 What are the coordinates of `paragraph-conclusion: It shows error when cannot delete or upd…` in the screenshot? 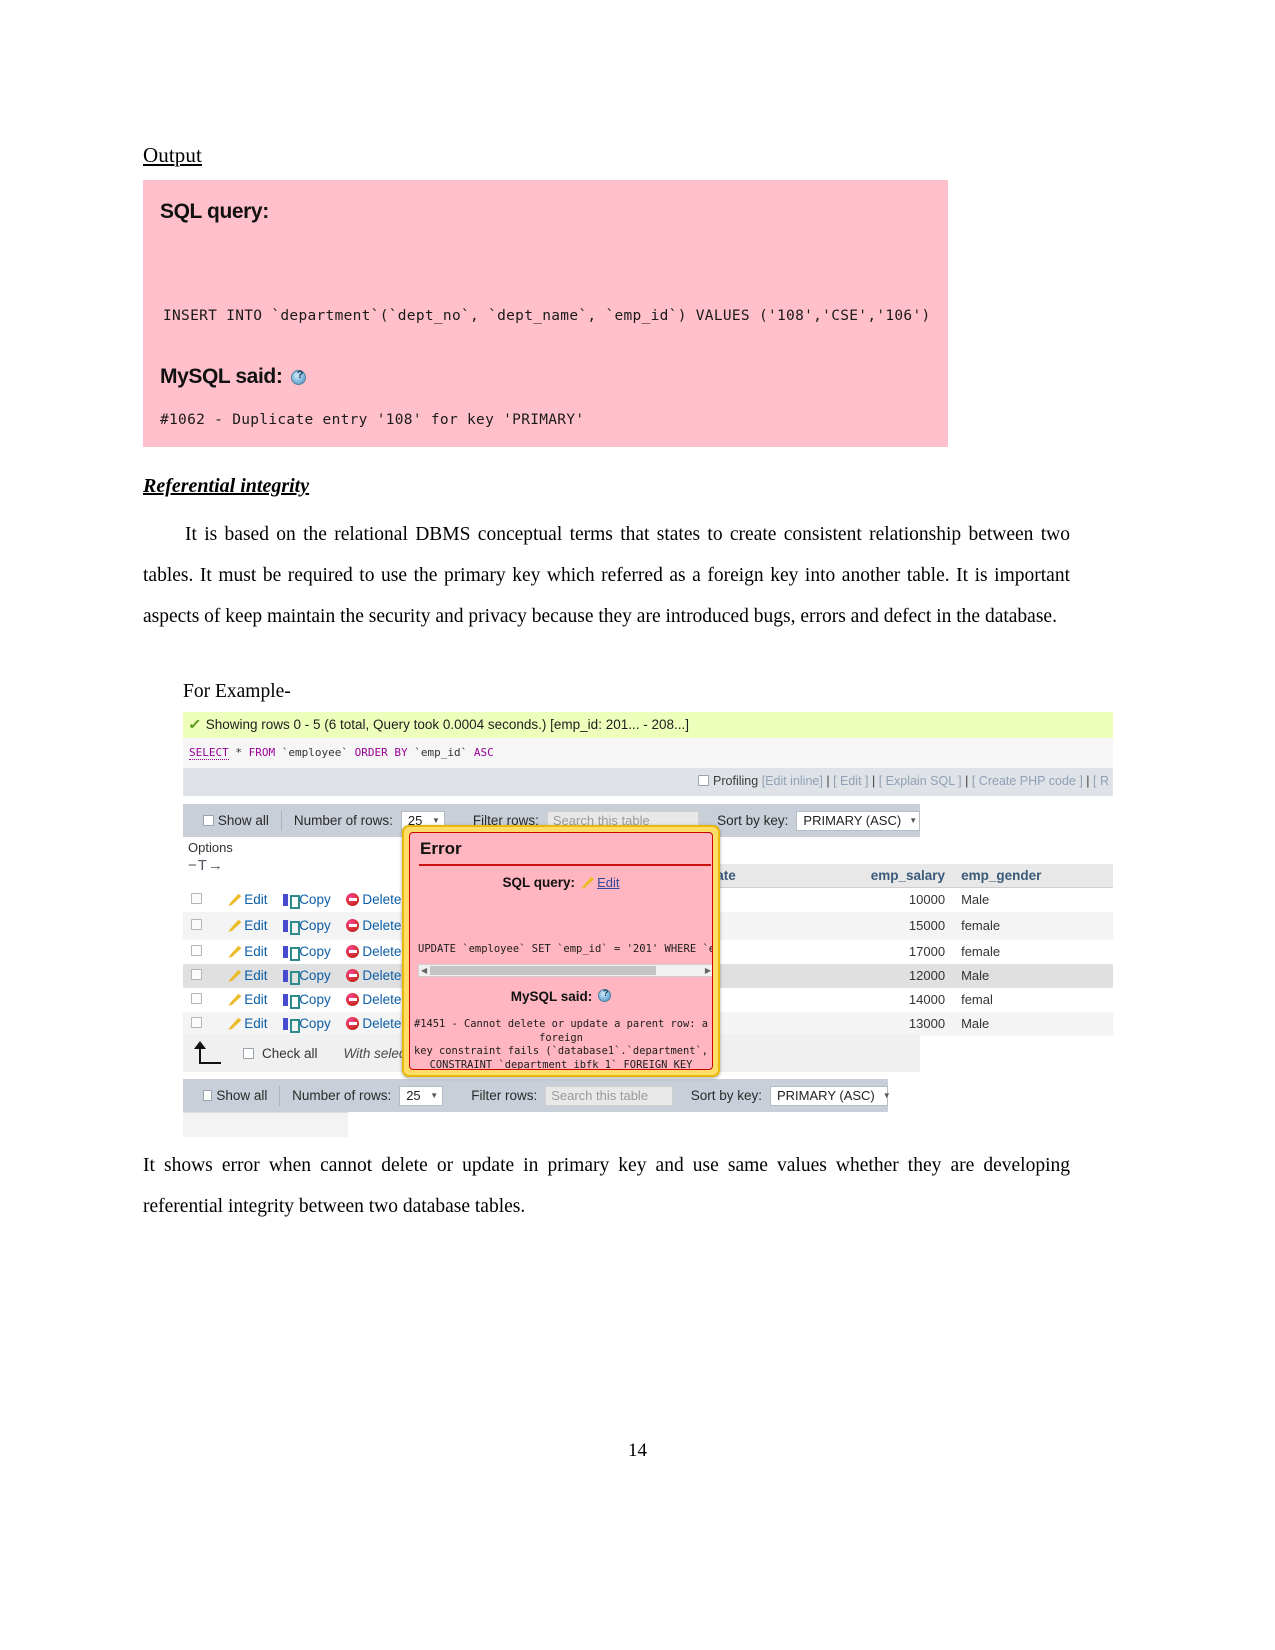 It's located at (606, 1186).